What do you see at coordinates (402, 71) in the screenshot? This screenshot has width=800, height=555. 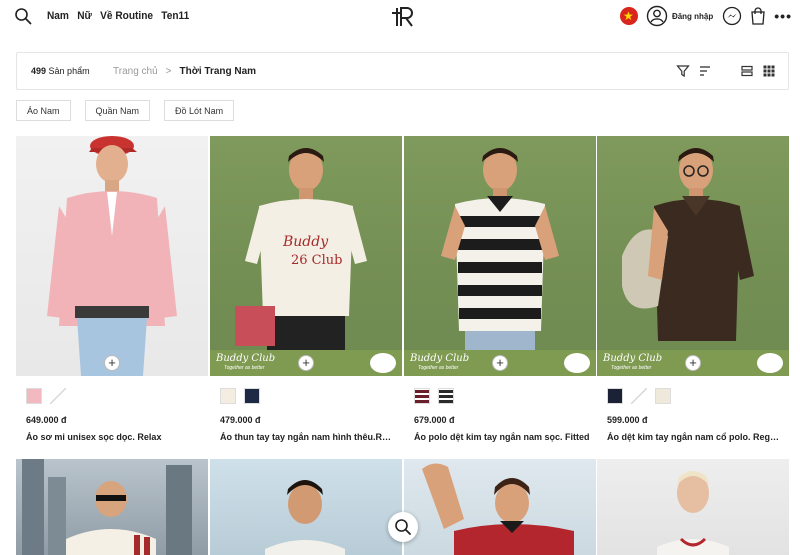 I see `listing-toolbar: 499 Sản phẩm Trang chủ > Thời Trang Nam` at bounding box center [402, 71].